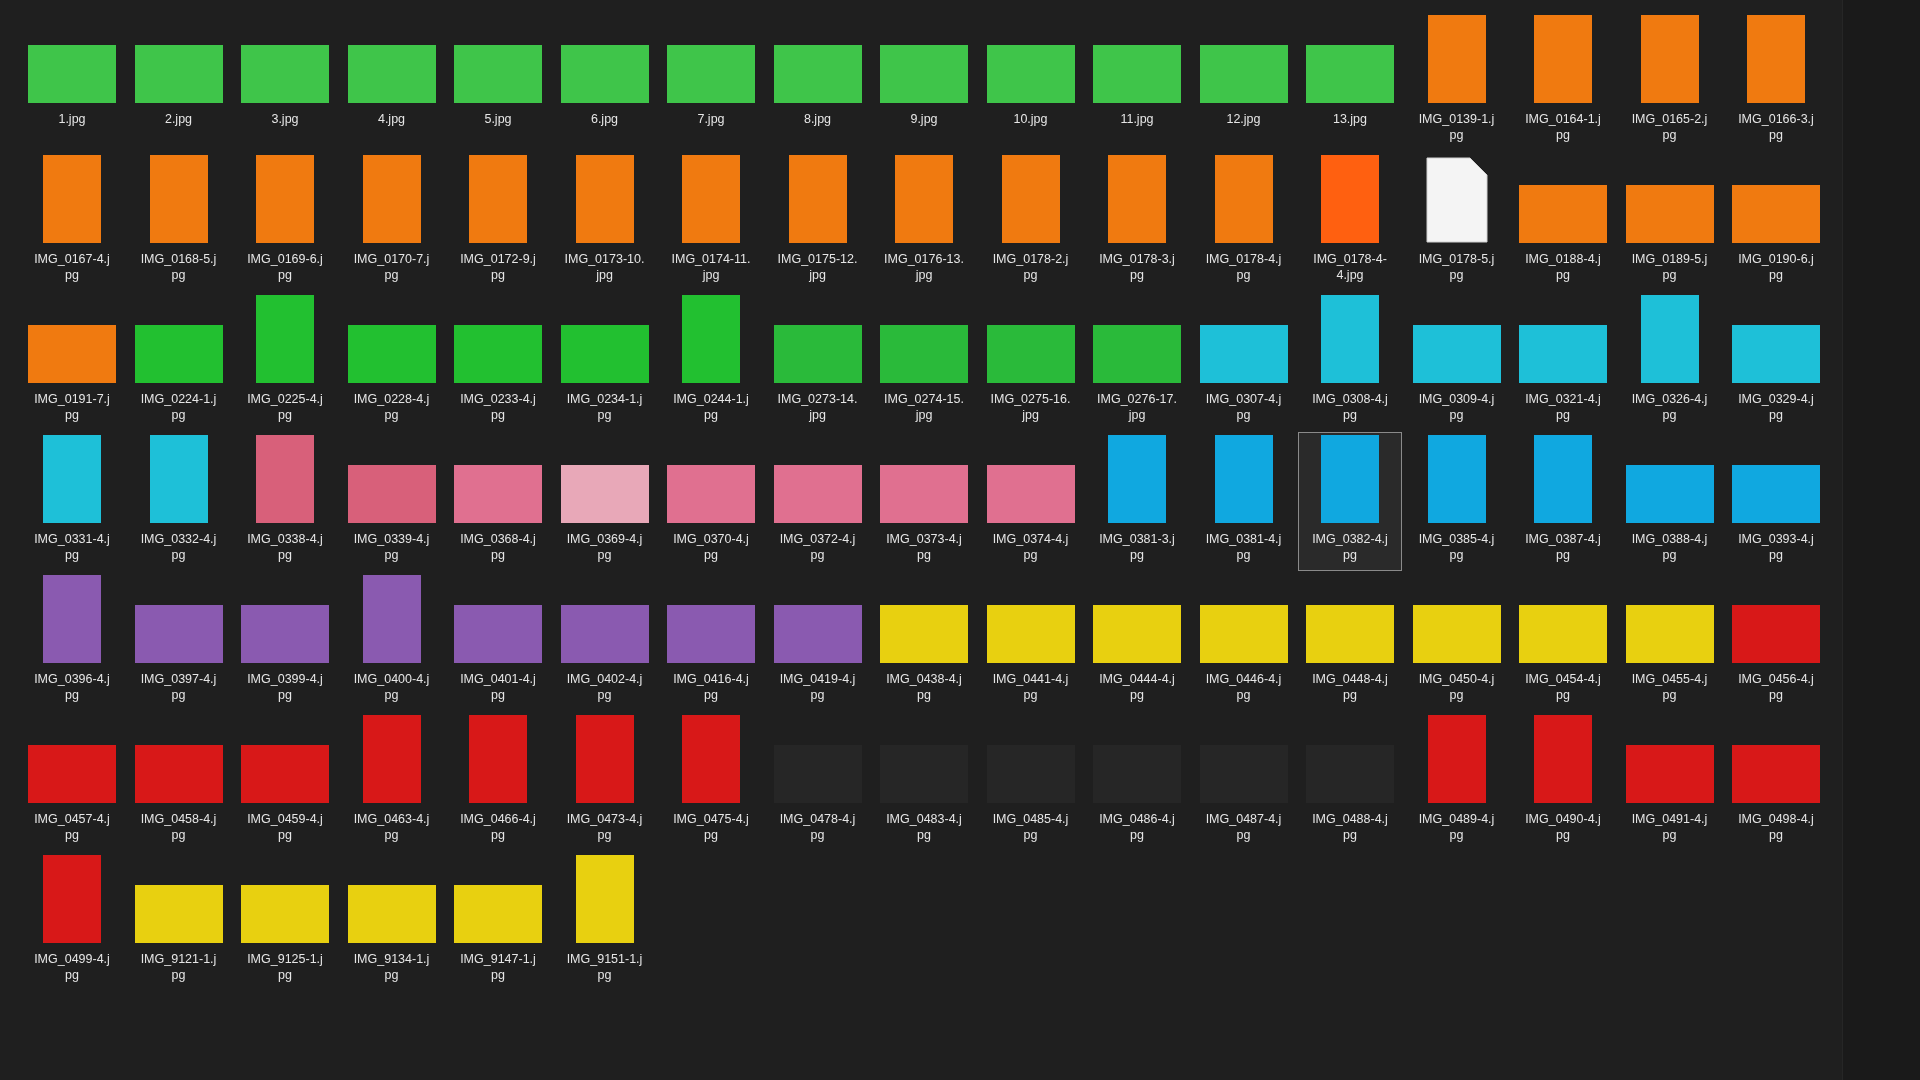  What do you see at coordinates (391, 827) in the screenshot?
I see `file-name: IMG_0463-4.jpg` at bounding box center [391, 827].